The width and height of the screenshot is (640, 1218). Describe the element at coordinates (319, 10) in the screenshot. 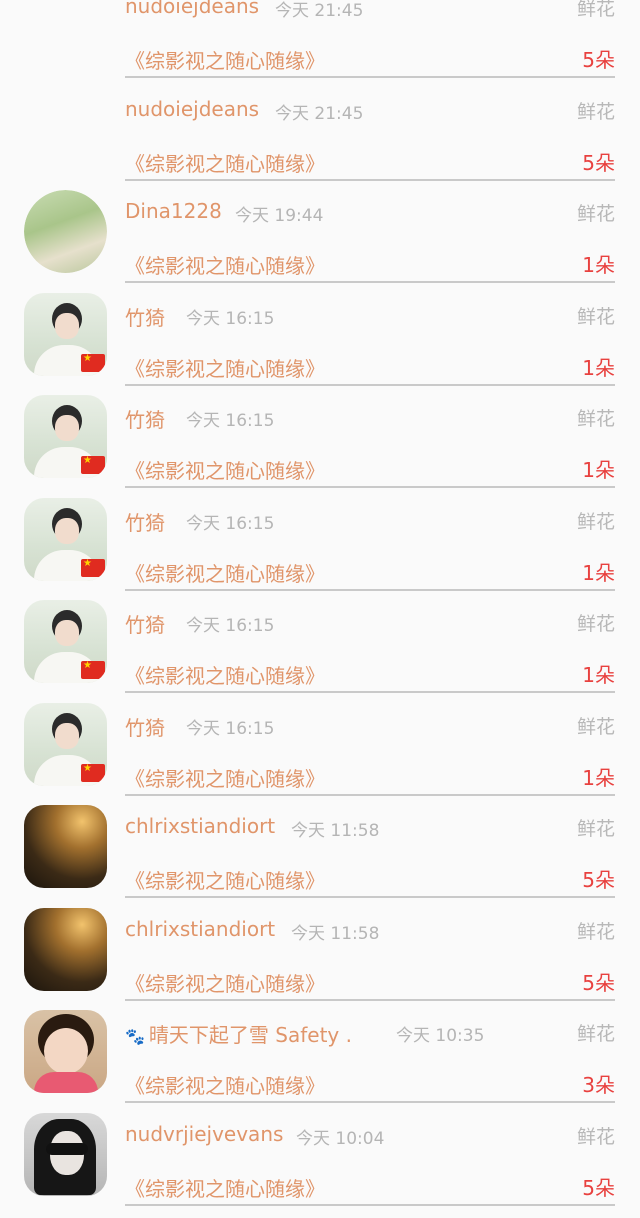

I see `timestamp: 今天 21:45` at that location.